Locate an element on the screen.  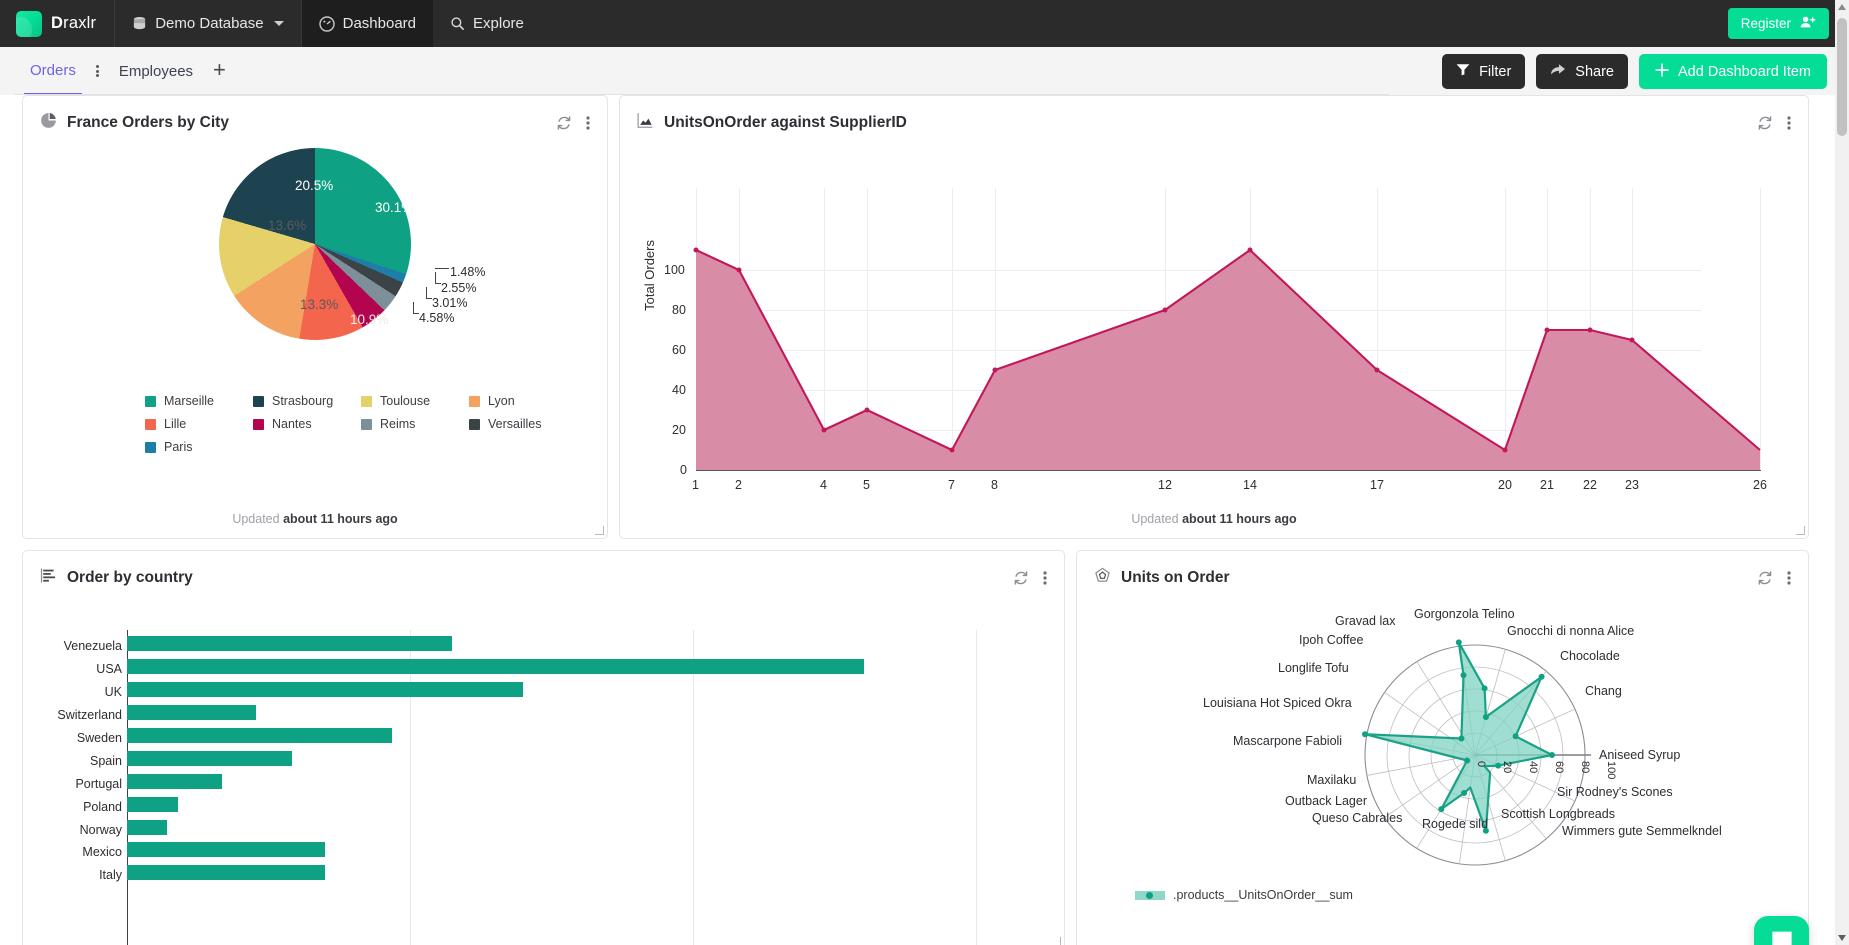
y-tick-label: 100 is located at coordinates (674, 270).